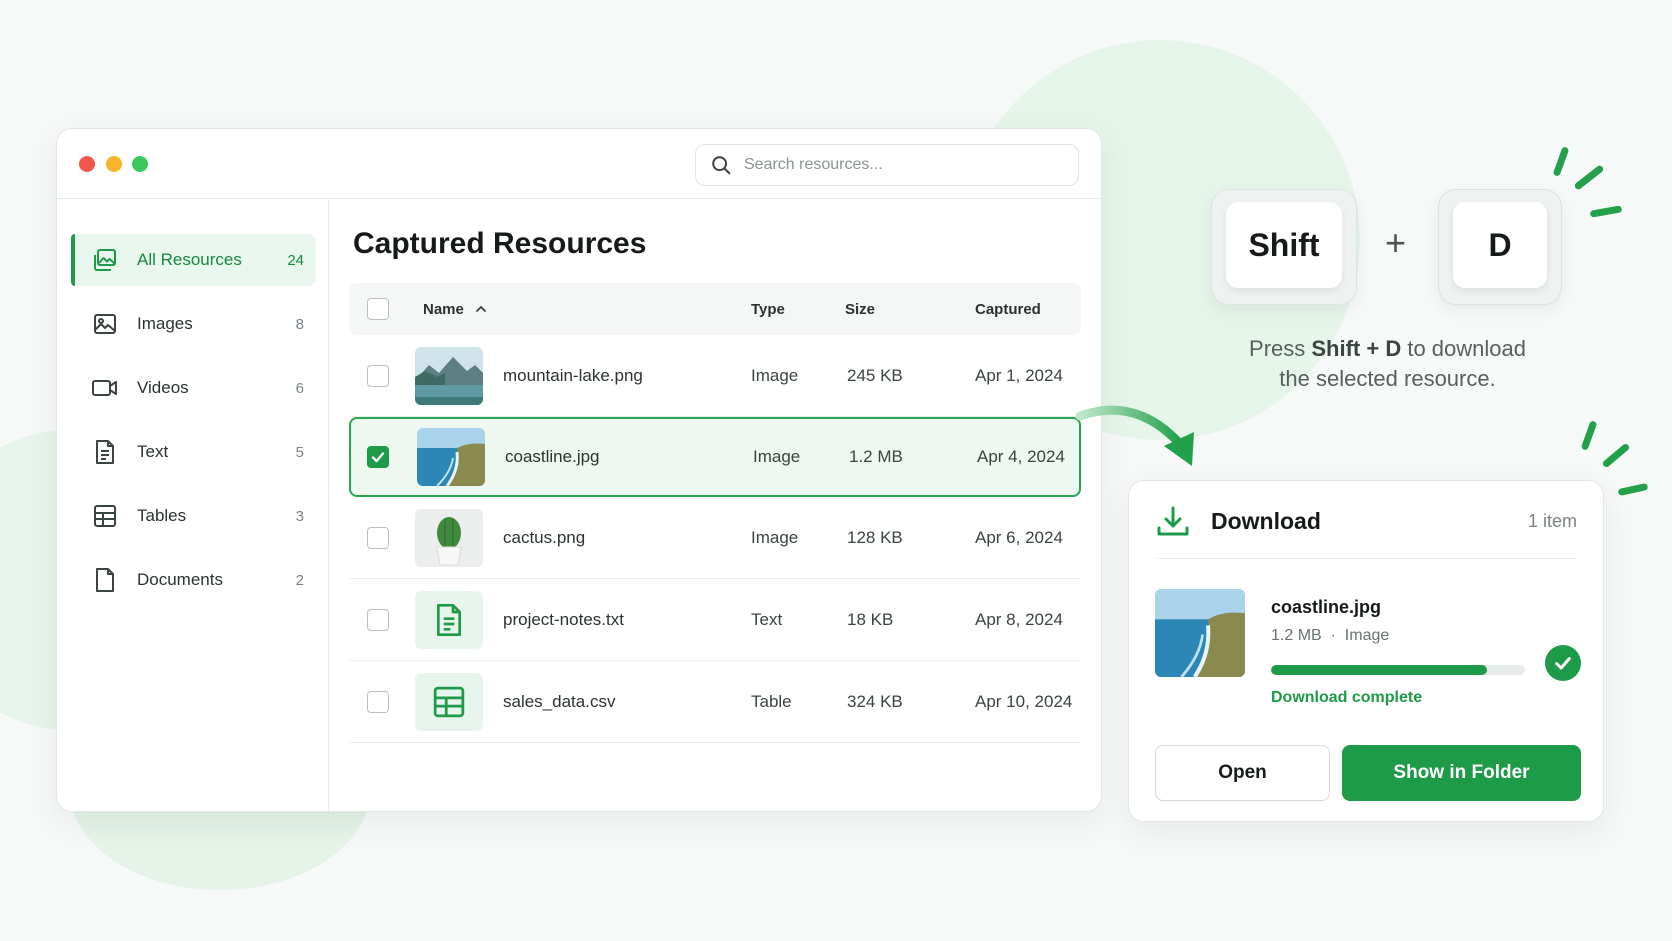 The width and height of the screenshot is (1672, 941). Describe the element at coordinates (559, 701) in the screenshot. I see `file-name: sales_data.csv` at that location.